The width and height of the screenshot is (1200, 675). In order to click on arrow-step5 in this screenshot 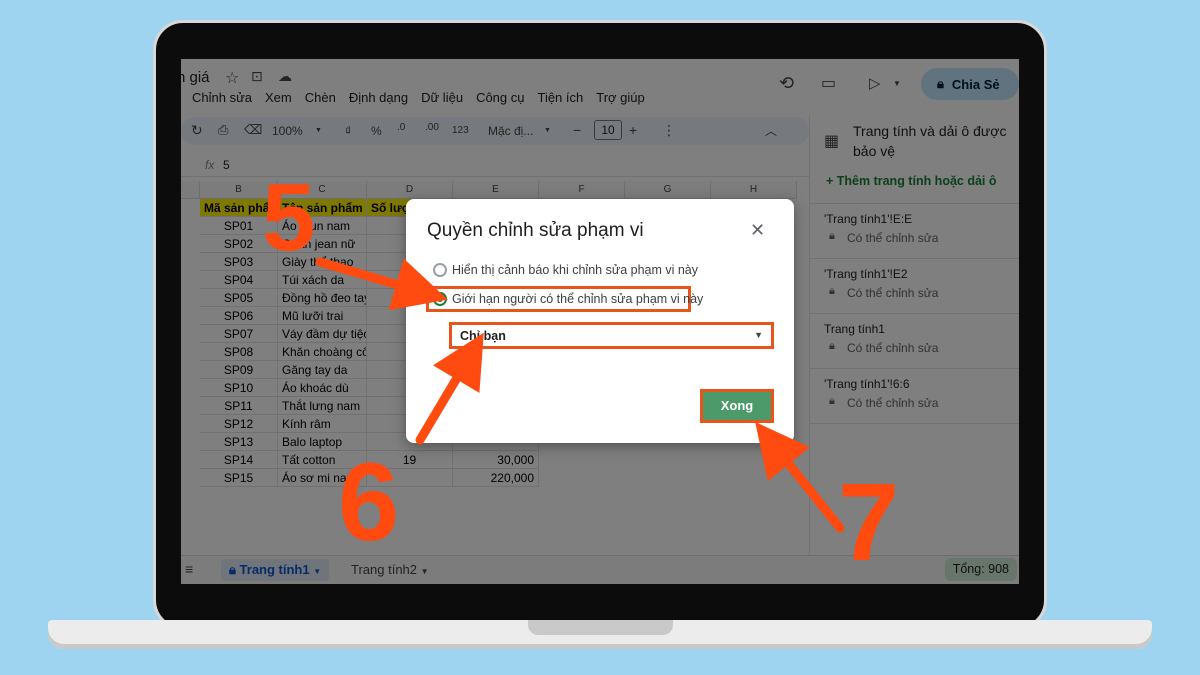, I will do `click(381, 284)`.